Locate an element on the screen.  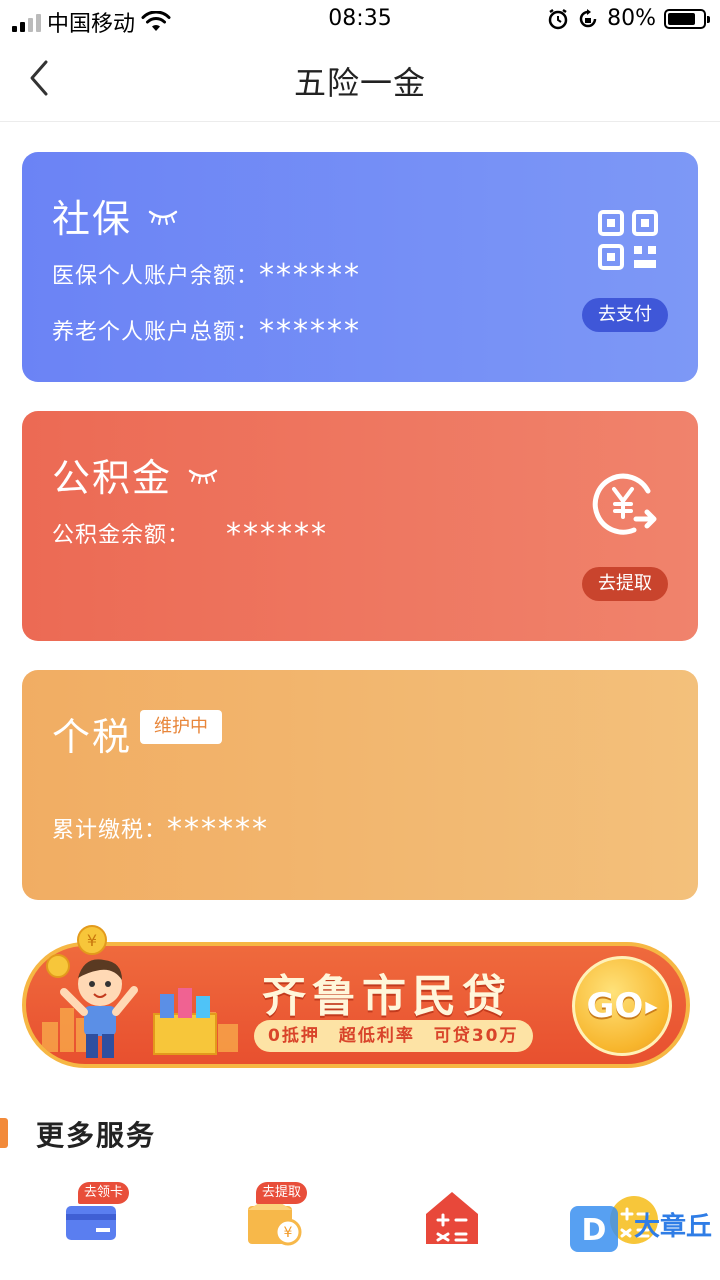
withdraw-button: 去提取 is located at coordinates (625, 584).